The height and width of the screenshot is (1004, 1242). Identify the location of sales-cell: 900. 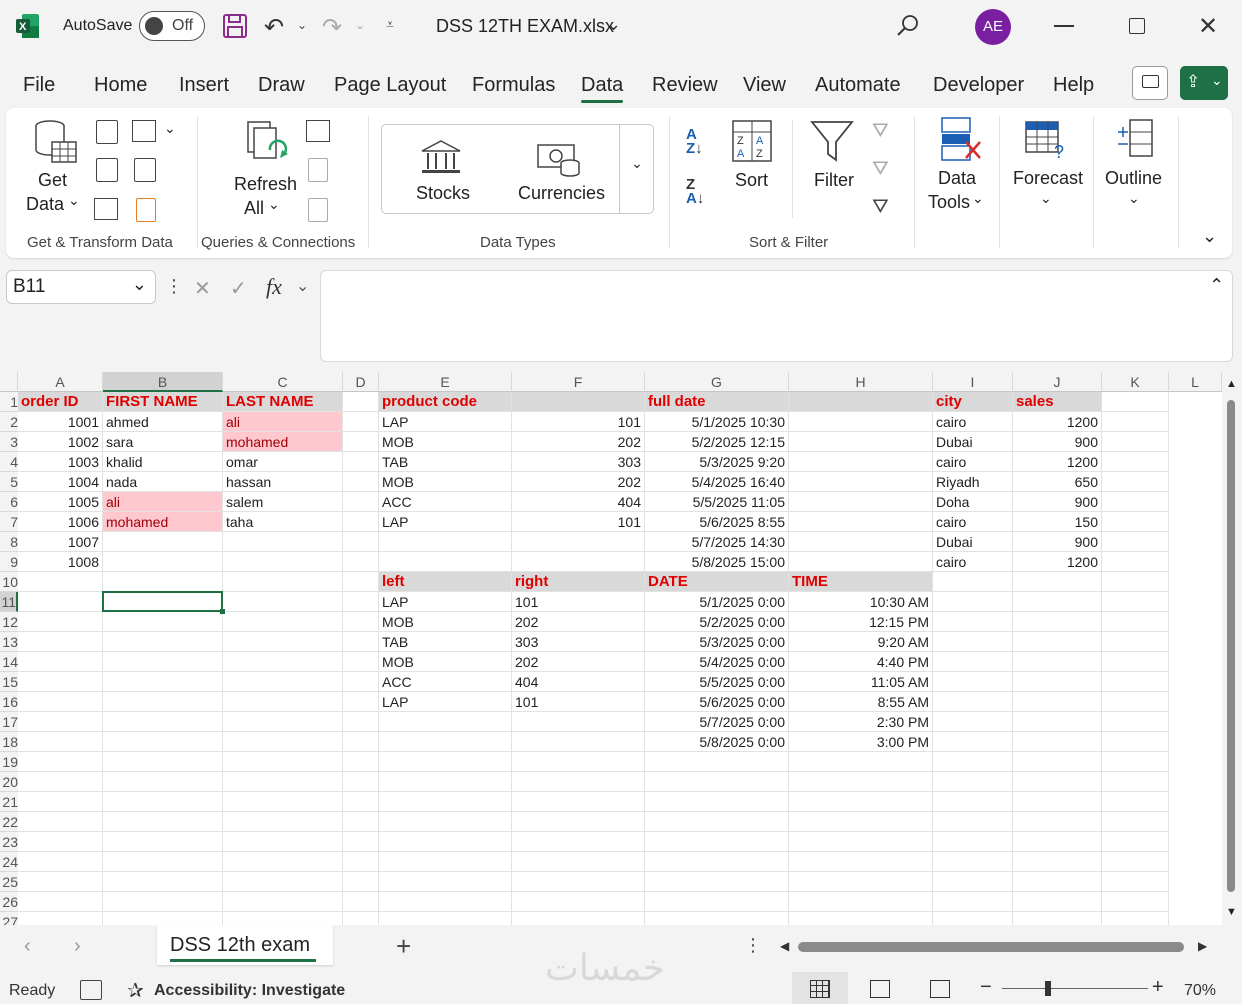
(1057, 442).